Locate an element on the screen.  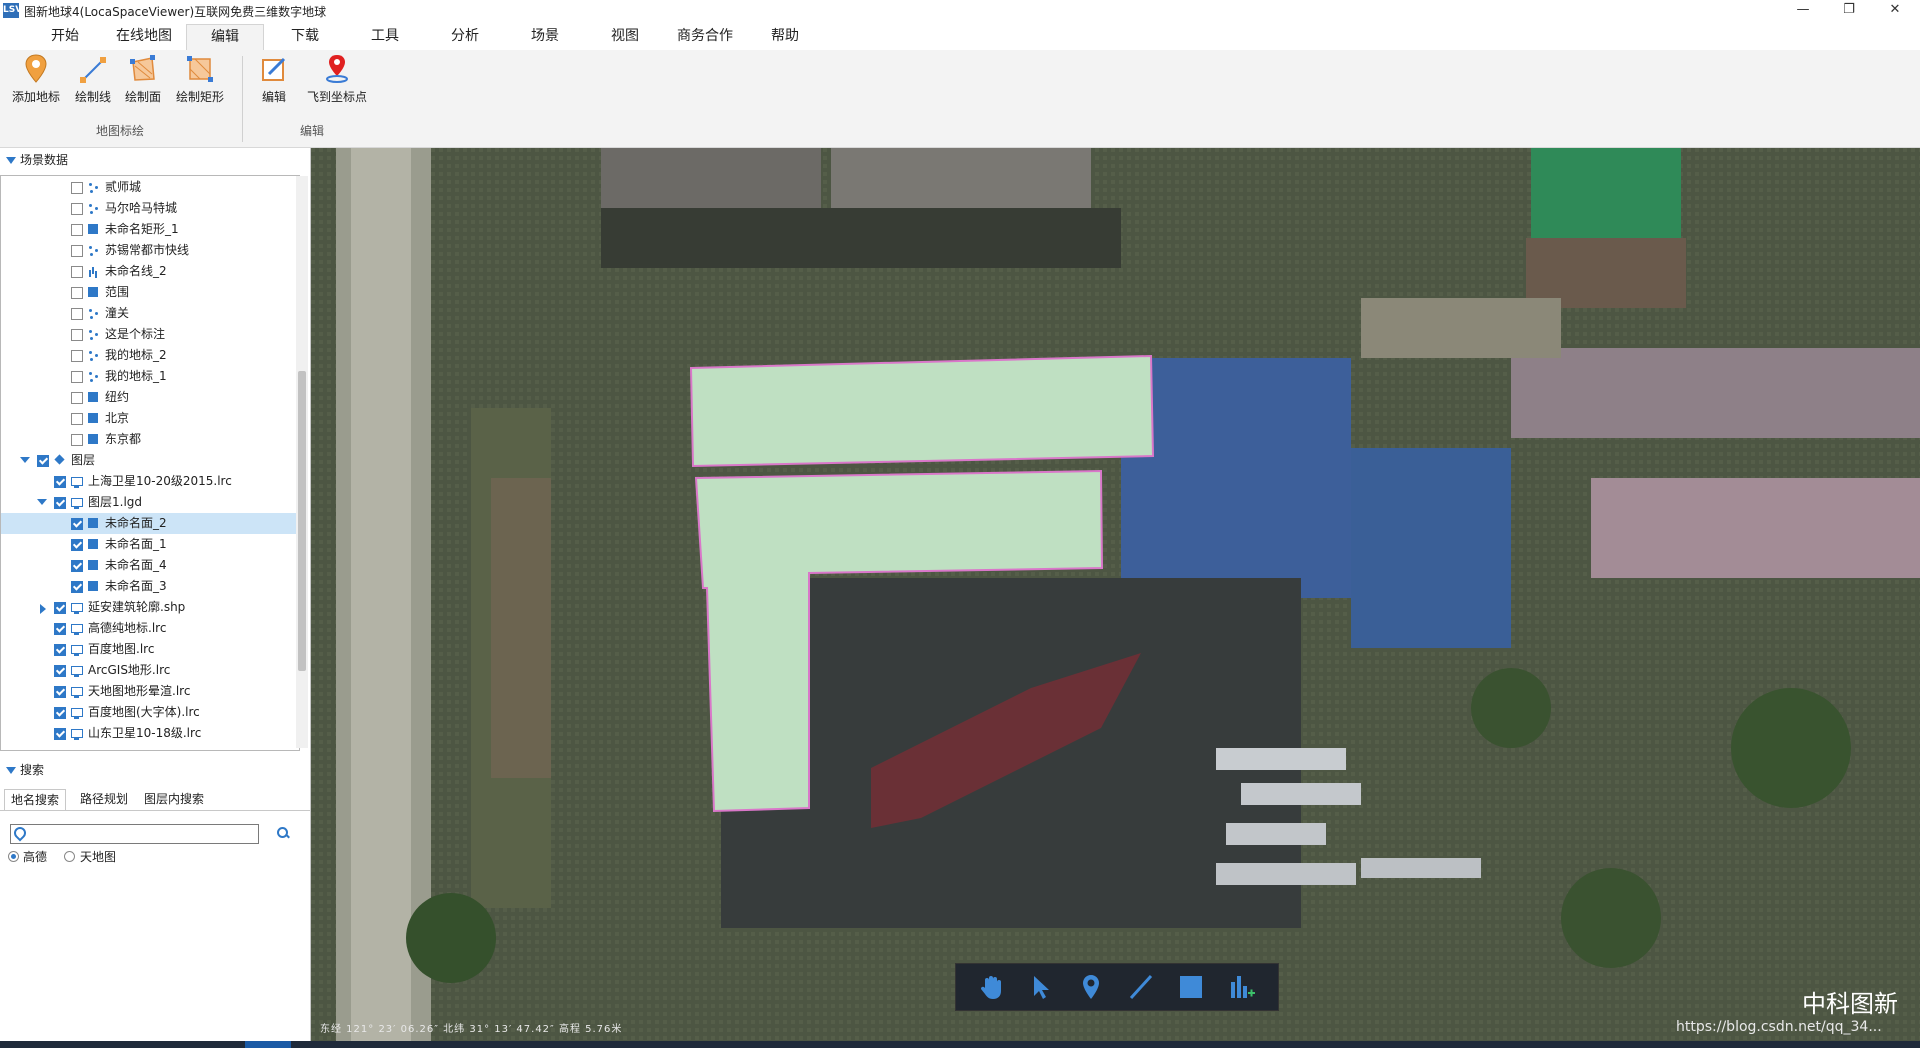
tree-row: 潼关 is located at coordinates (150, 313).